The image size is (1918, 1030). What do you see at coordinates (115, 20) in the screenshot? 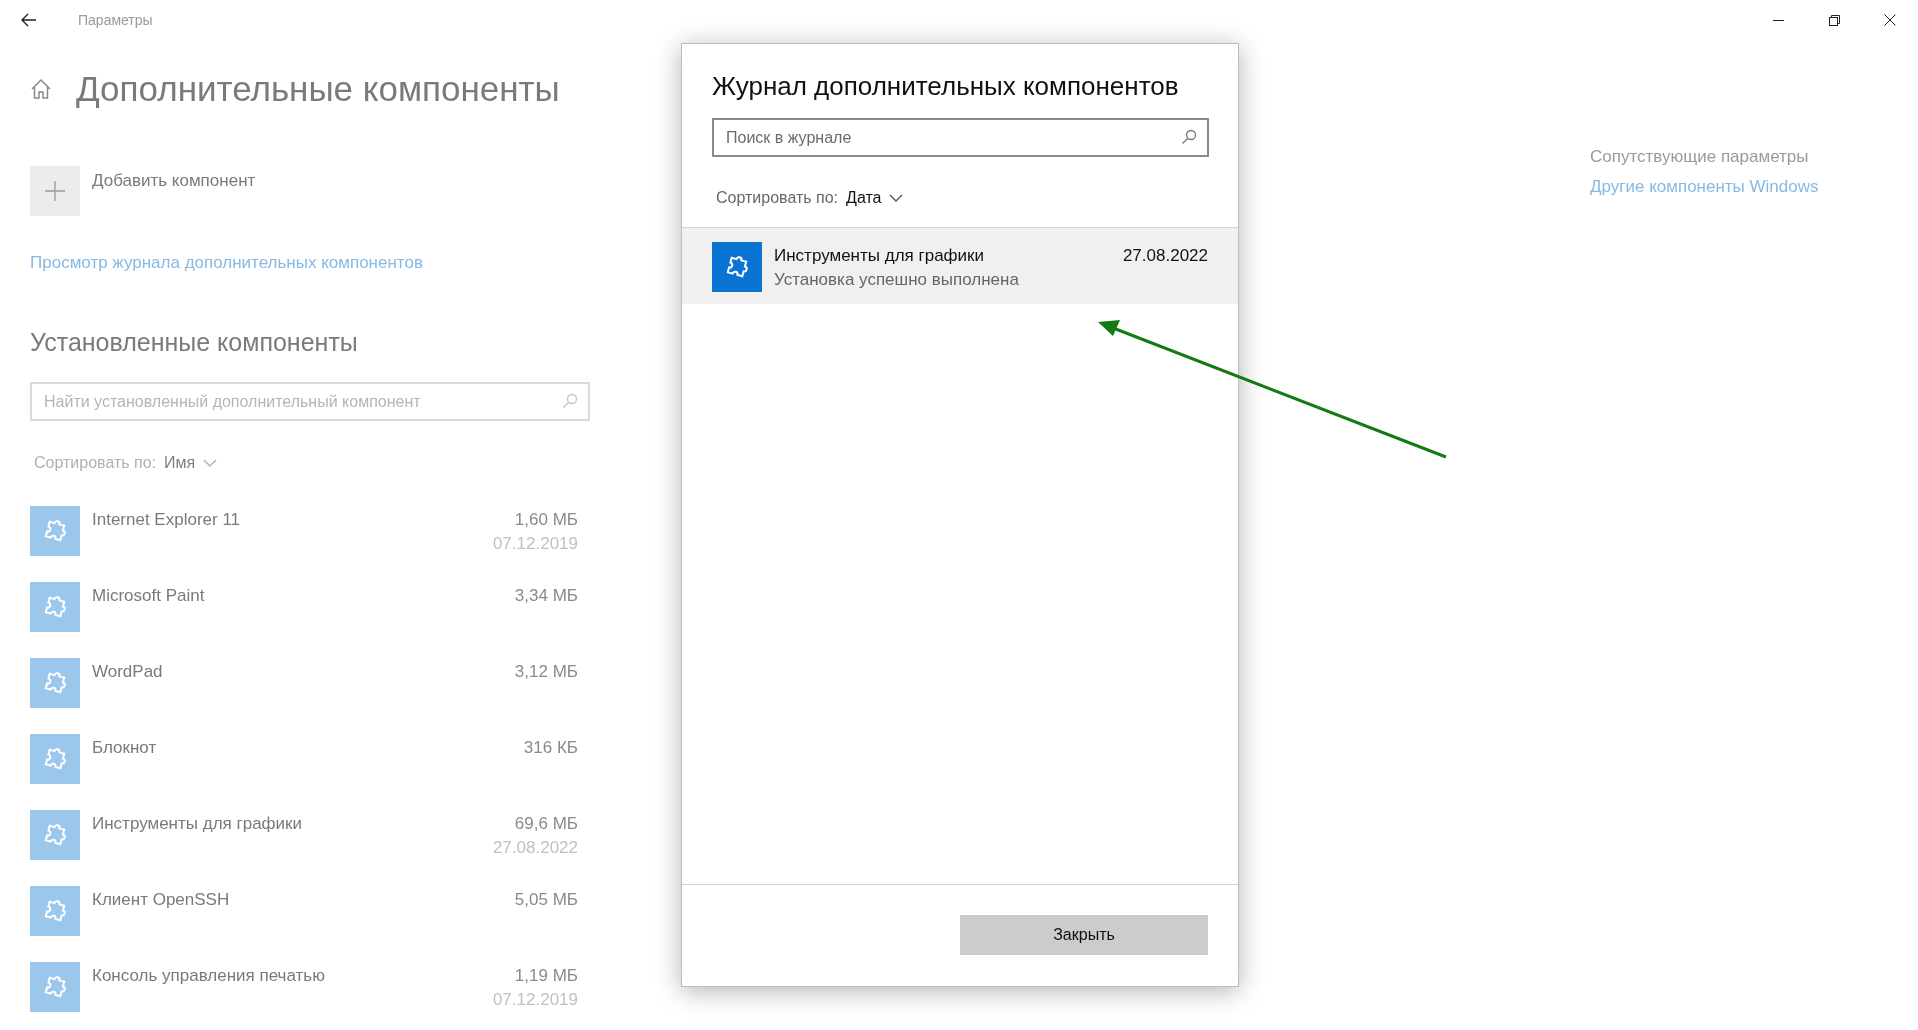
I see `window-title: Параметры` at bounding box center [115, 20].